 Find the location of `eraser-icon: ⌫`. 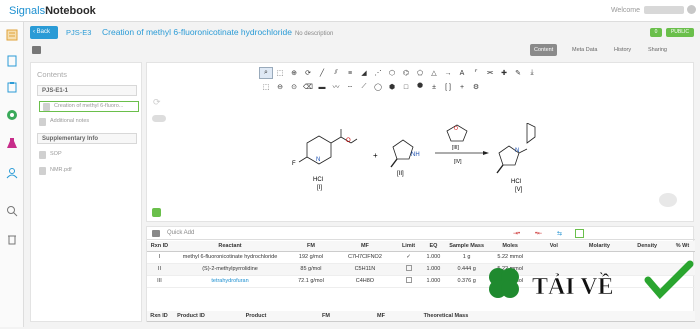

eraser-icon: ⌫ is located at coordinates (308, 87).